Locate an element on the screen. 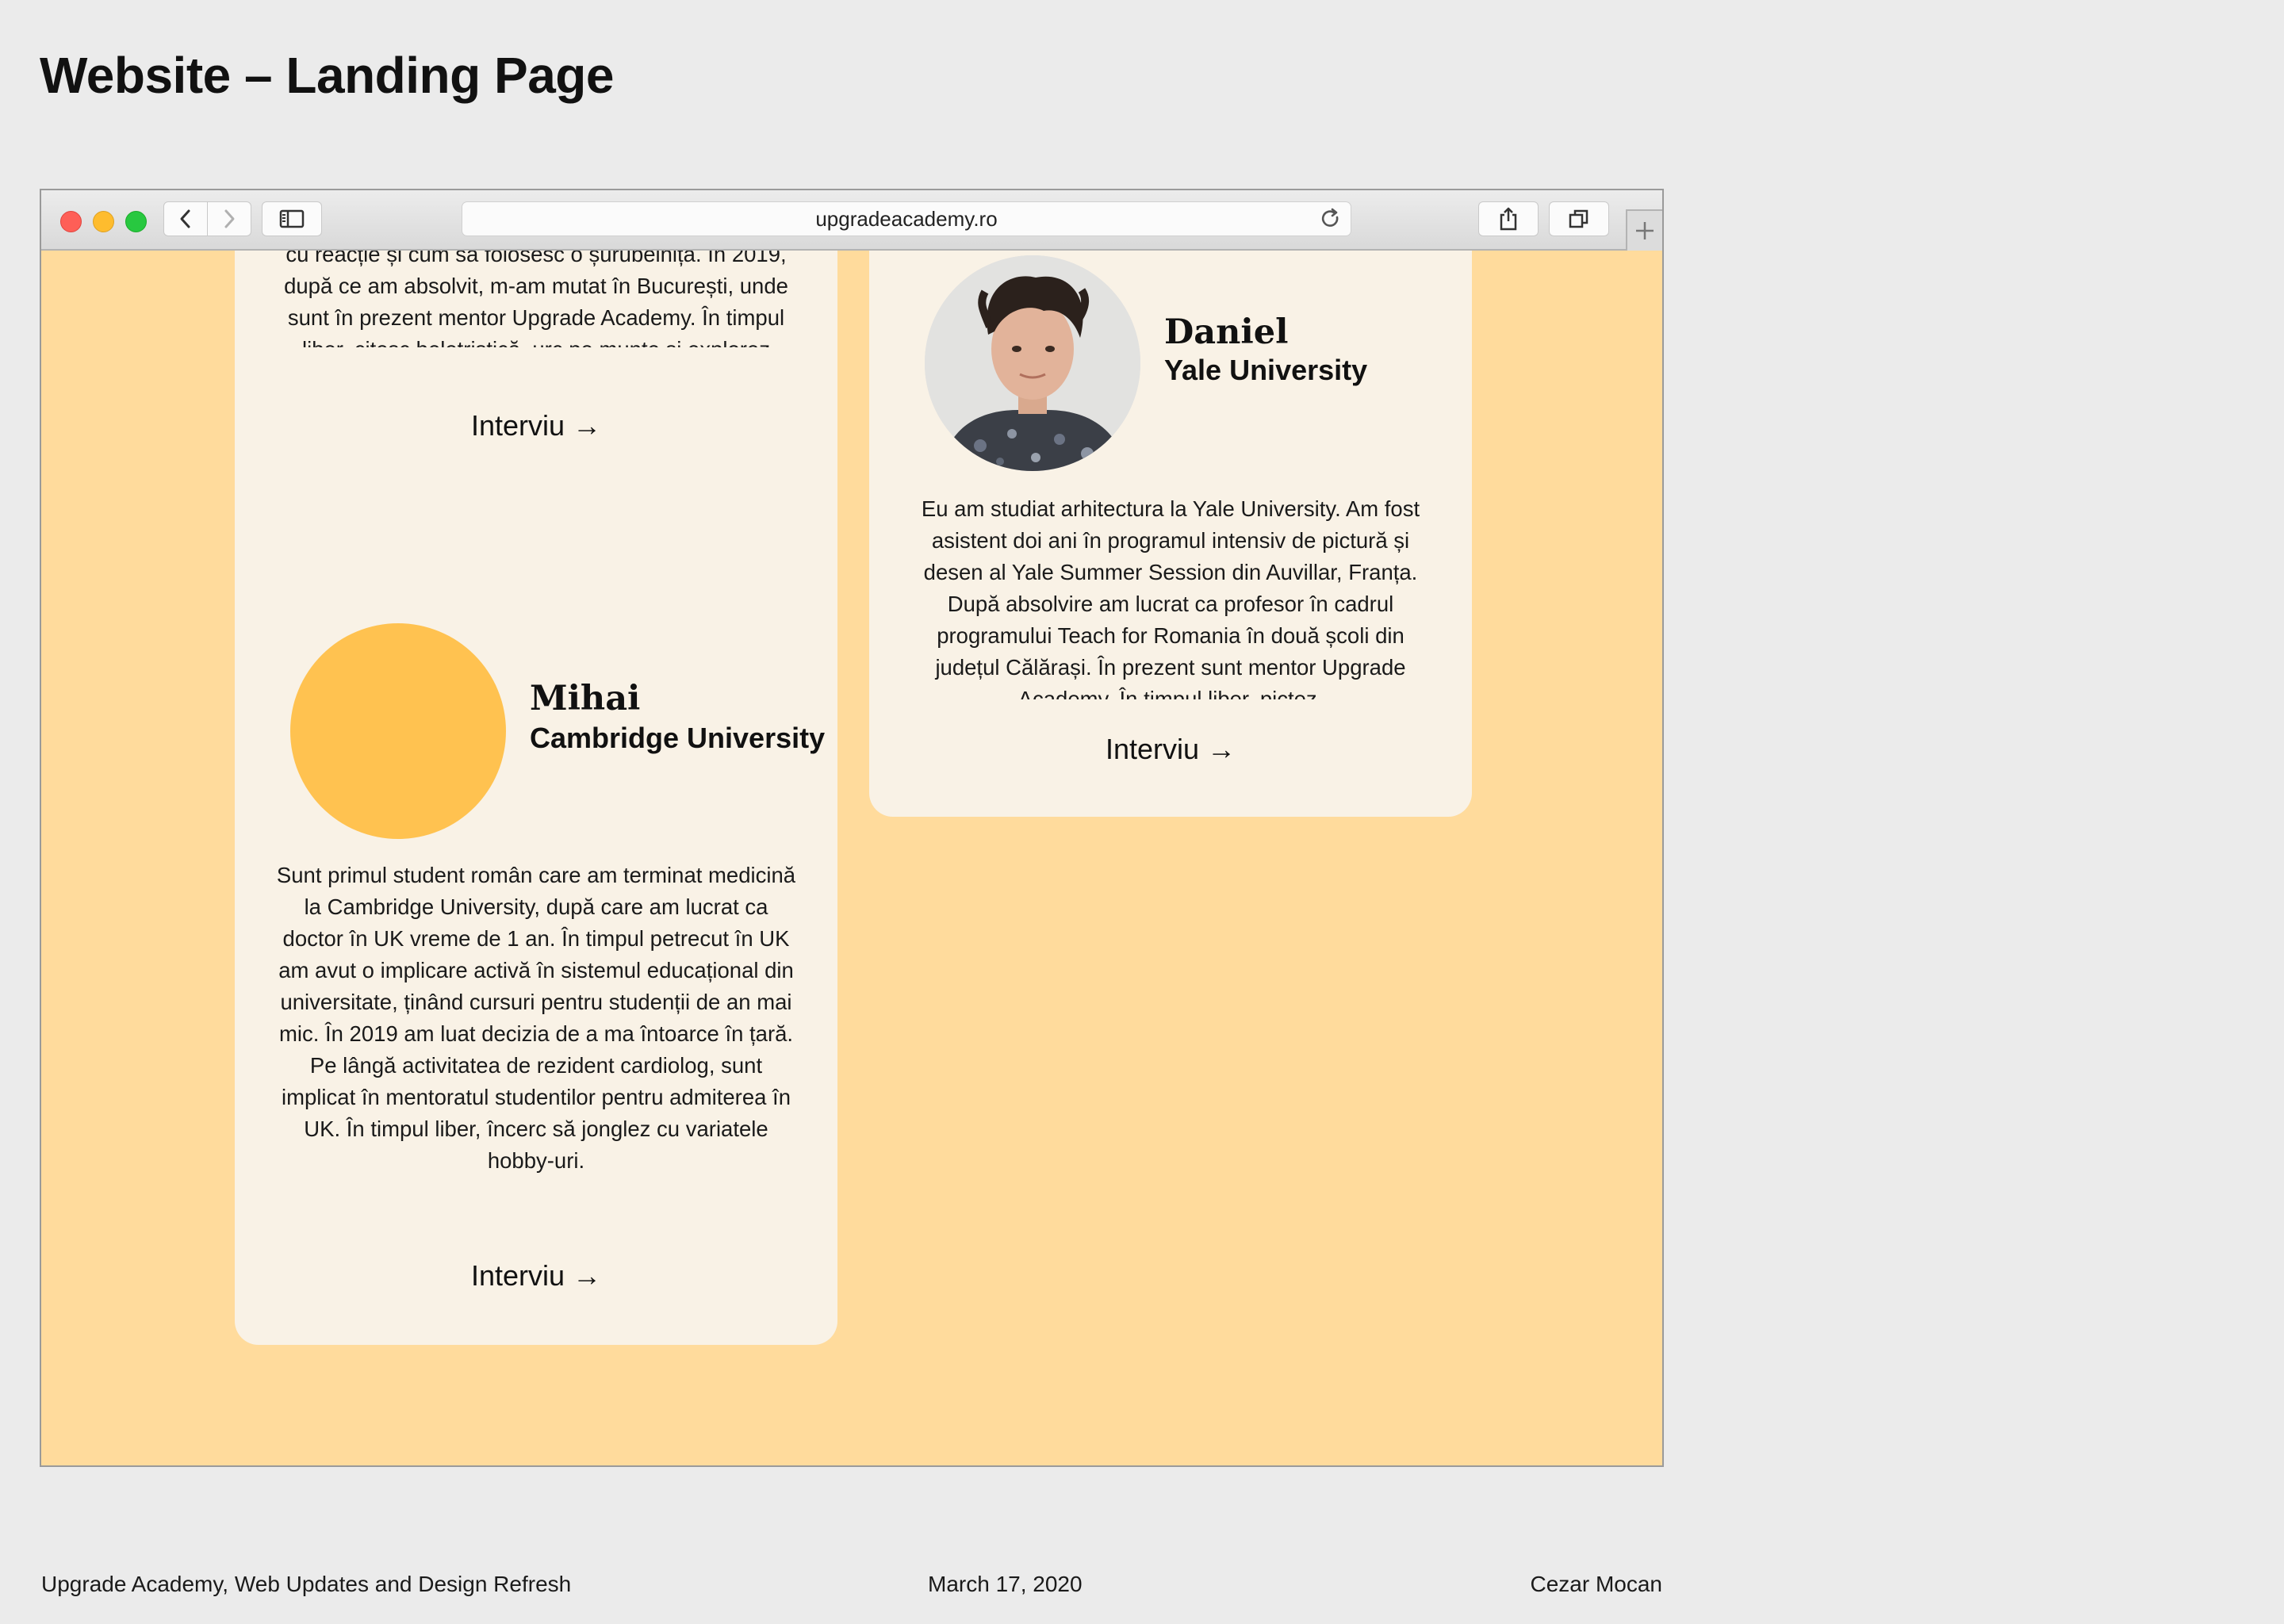 The image size is (2284, 1624). chevron-right-icon is located at coordinates (229, 219).